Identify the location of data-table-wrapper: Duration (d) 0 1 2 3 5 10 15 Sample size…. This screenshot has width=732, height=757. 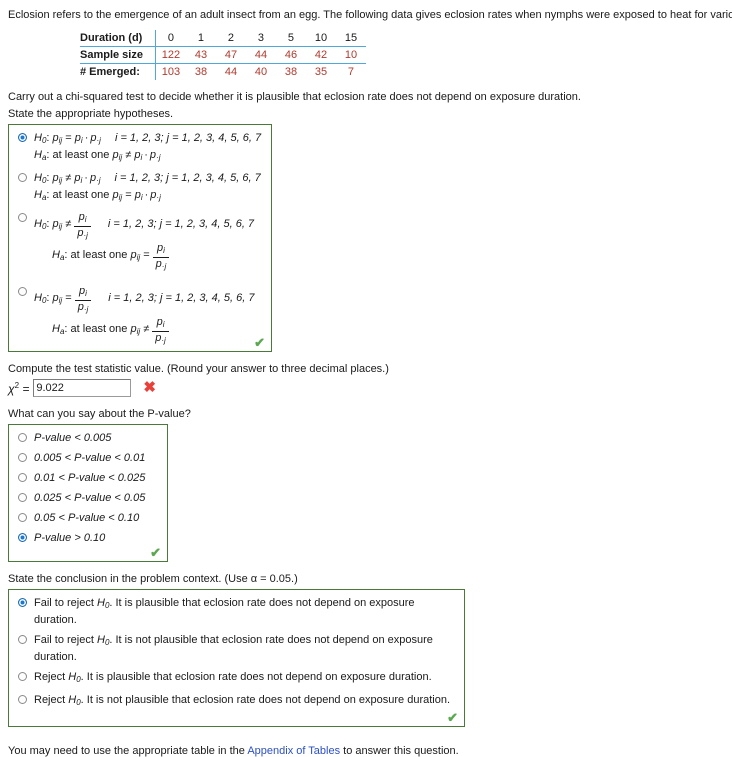
(402, 55).